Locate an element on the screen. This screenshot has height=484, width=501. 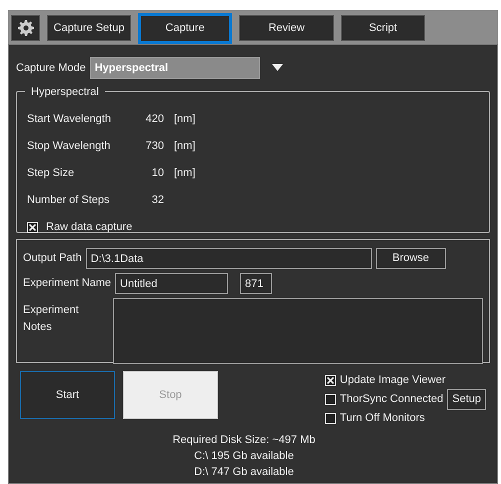
group-title: Hyperspectral is located at coordinates (65, 92).